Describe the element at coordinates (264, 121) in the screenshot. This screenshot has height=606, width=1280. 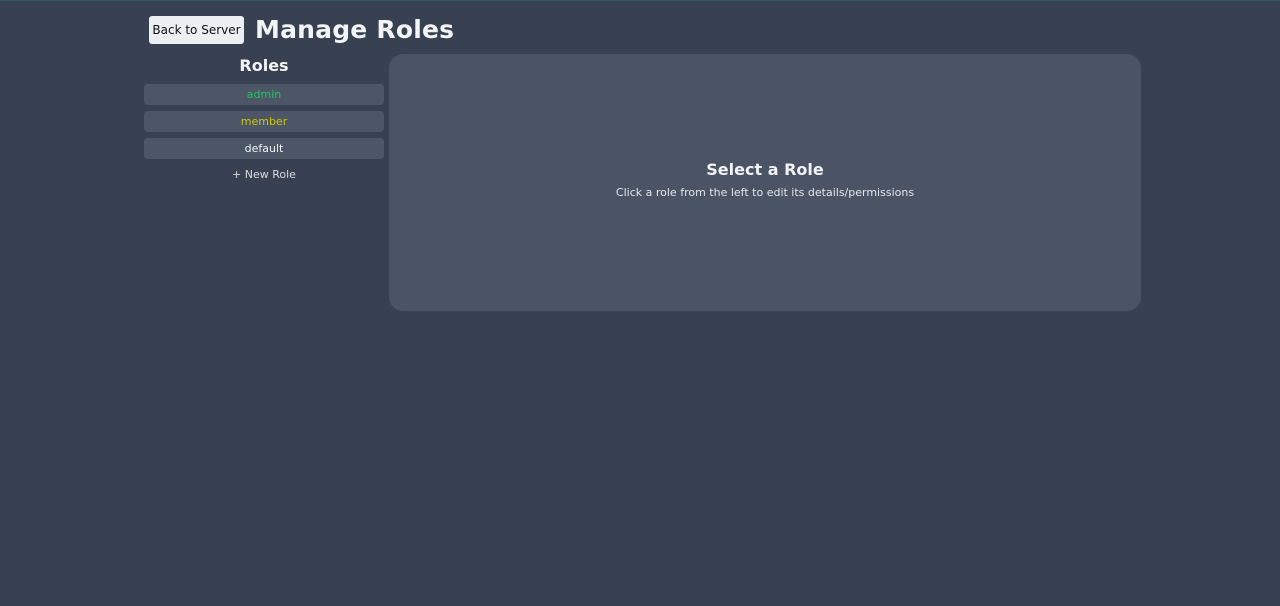
I see `role-item-member: member` at that location.